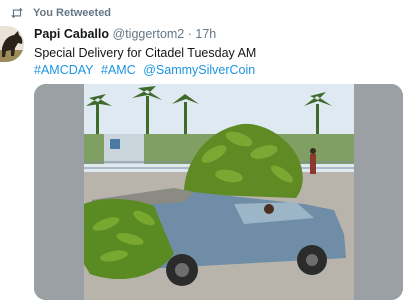 The height and width of the screenshot is (304, 405). I want to click on retweet-context: You Retweeted, so click(60, 13).